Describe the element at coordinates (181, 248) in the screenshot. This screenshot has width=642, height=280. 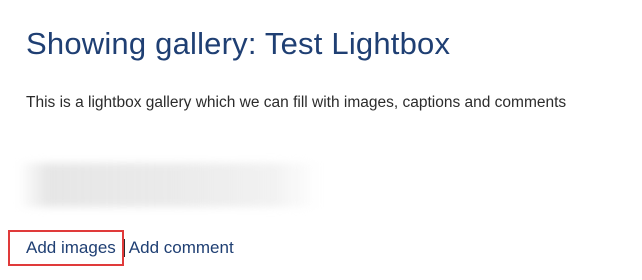
I see `add-comment-link: Add comment` at that location.